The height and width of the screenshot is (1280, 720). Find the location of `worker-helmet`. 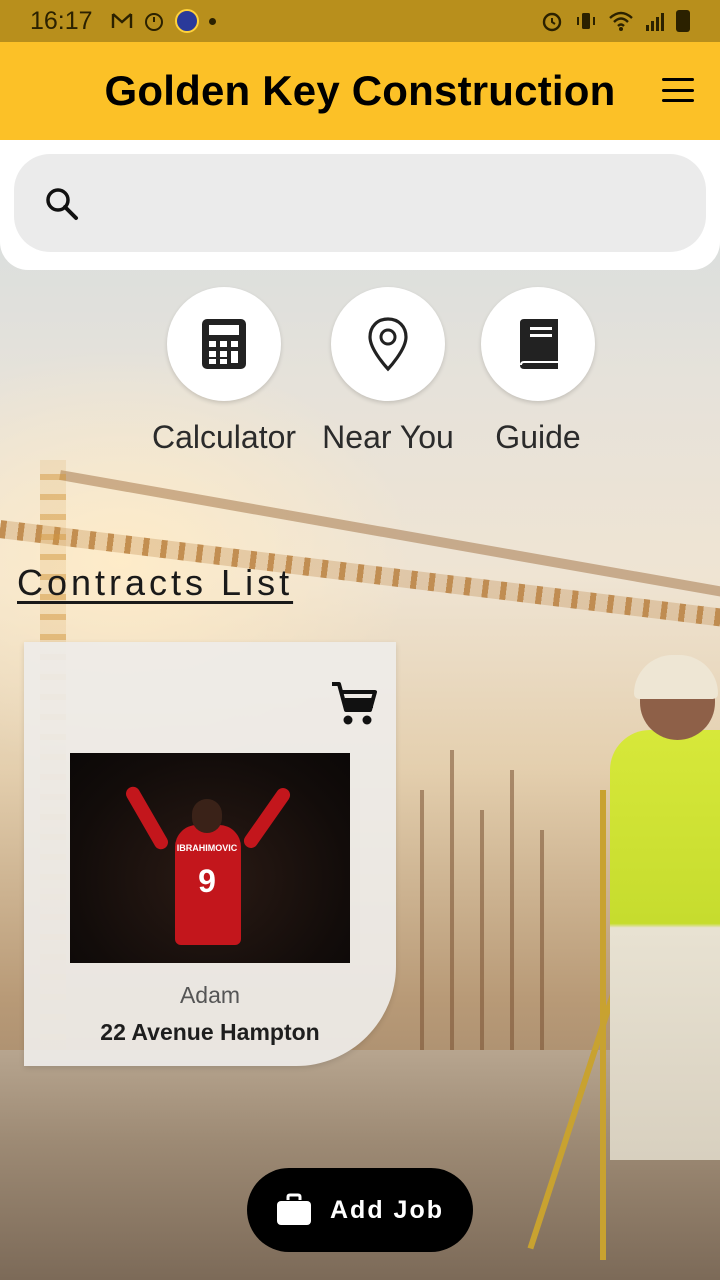

worker-helmet is located at coordinates (676, 677).